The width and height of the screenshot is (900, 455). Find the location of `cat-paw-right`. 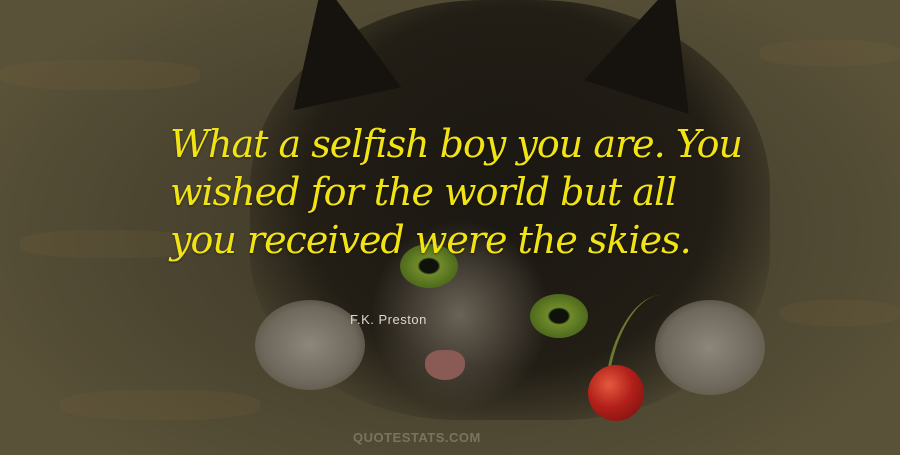

cat-paw-right is located at coordinates (710, 347).